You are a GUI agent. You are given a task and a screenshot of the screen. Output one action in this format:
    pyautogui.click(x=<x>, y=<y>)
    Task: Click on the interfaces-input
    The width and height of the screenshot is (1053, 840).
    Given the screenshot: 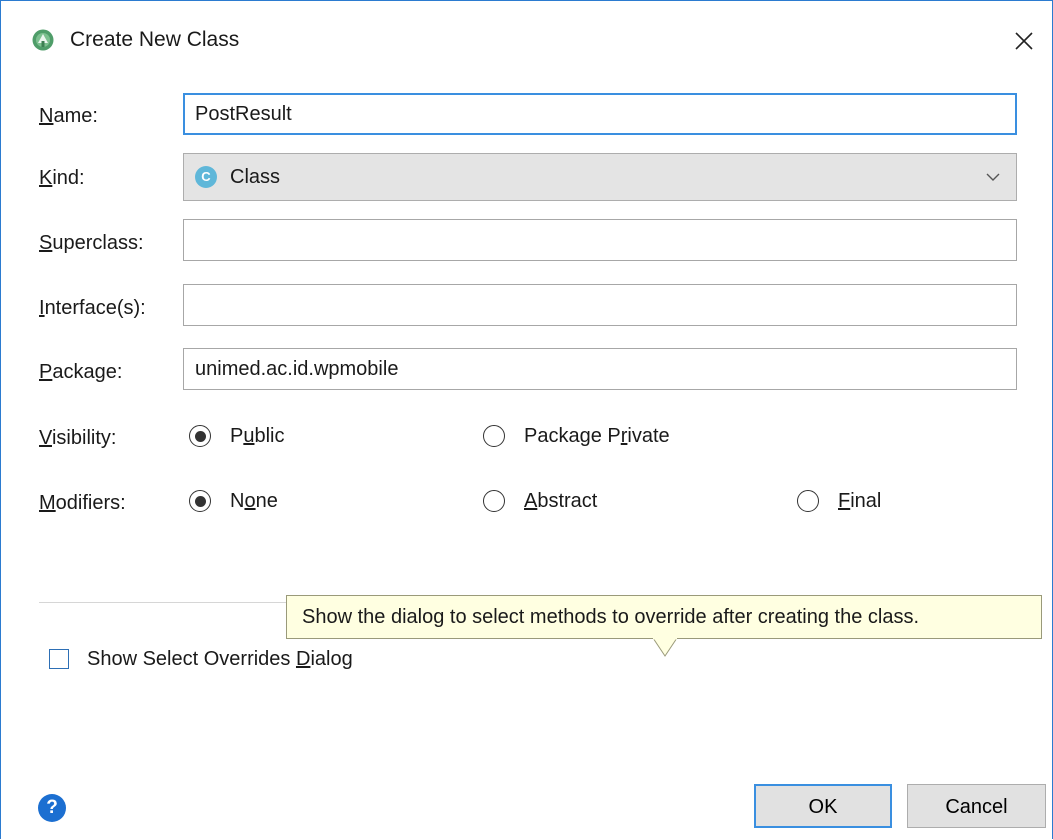 What is the action you would take?
    pyautogui.click(x=600, y=305)
    